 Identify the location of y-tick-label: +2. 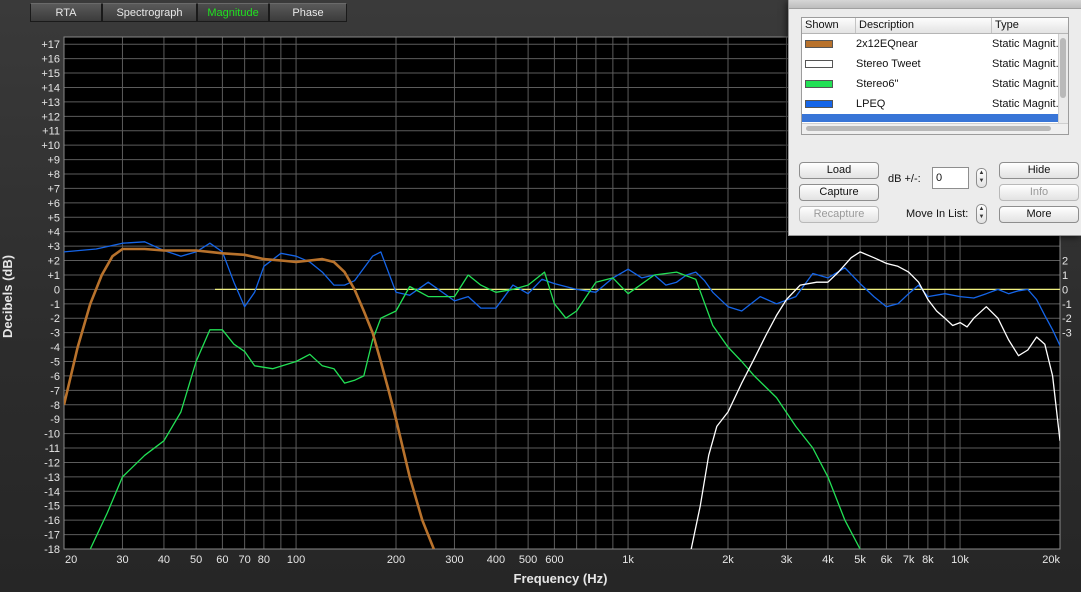
(53, 262).